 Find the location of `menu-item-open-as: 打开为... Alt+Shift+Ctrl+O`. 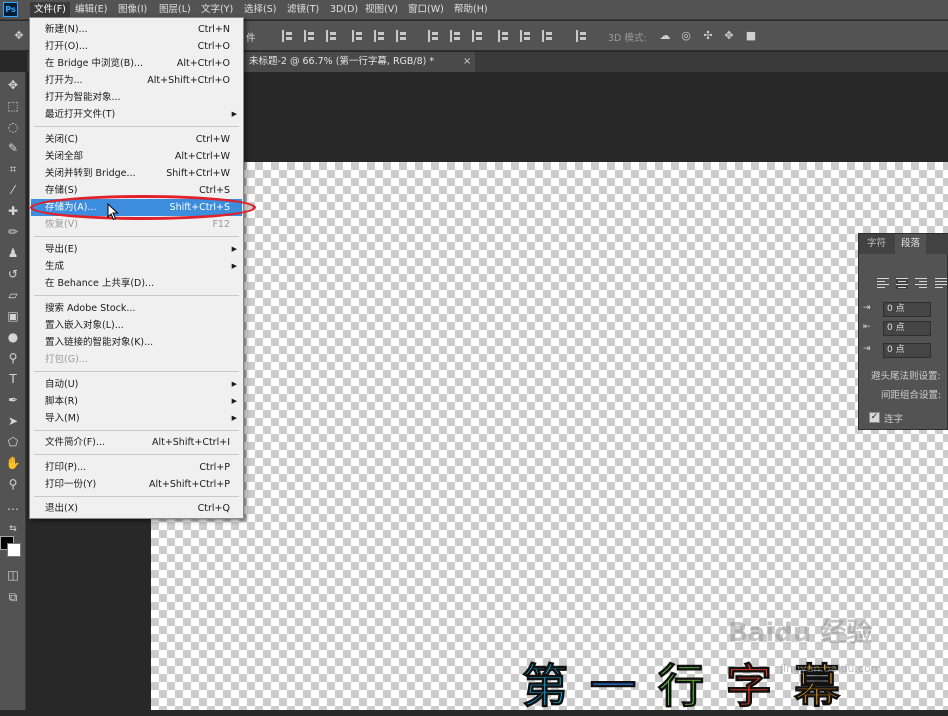

menu-item-open-as: 打开为... Alt+Shift+Ctrl+O is located at coordinates (136, 80).